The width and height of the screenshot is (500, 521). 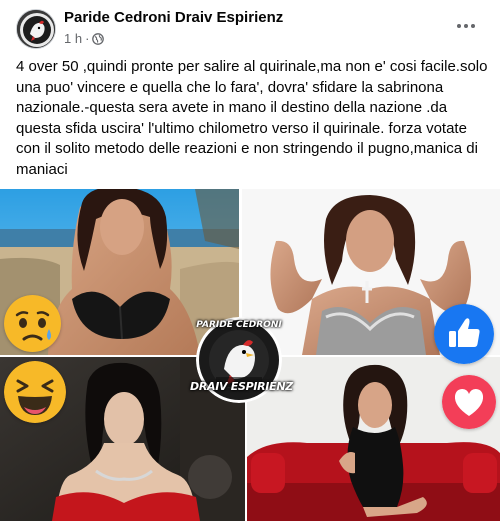 I want to click on author-name: Paride Cedroni Draiv Espirienz, so click(x=173, y=17).